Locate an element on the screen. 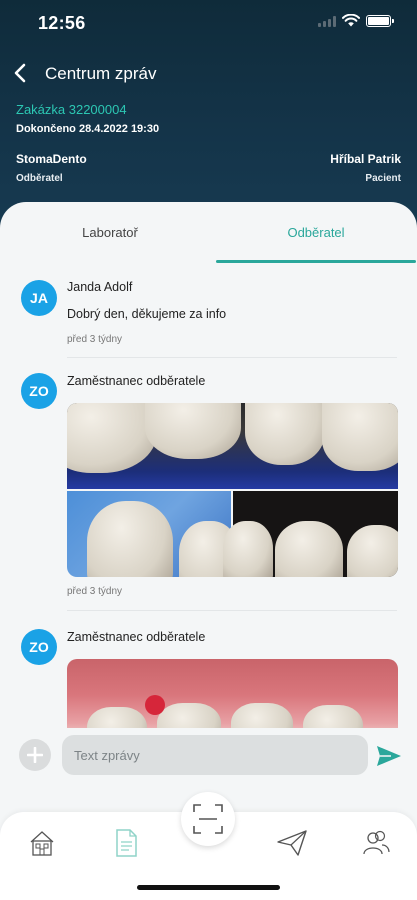 This screenshot has width=417, height=900. back-button is located at coordinates (20, 73).